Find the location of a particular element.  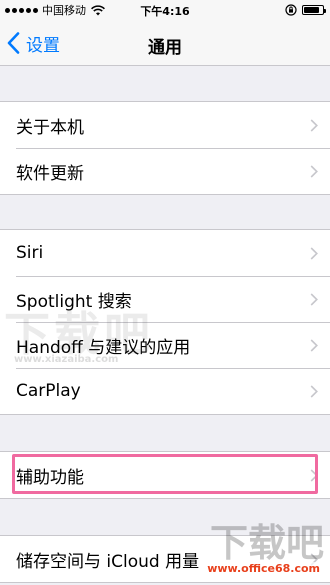

row-siri: Siri is located at coordinates (165, 253).